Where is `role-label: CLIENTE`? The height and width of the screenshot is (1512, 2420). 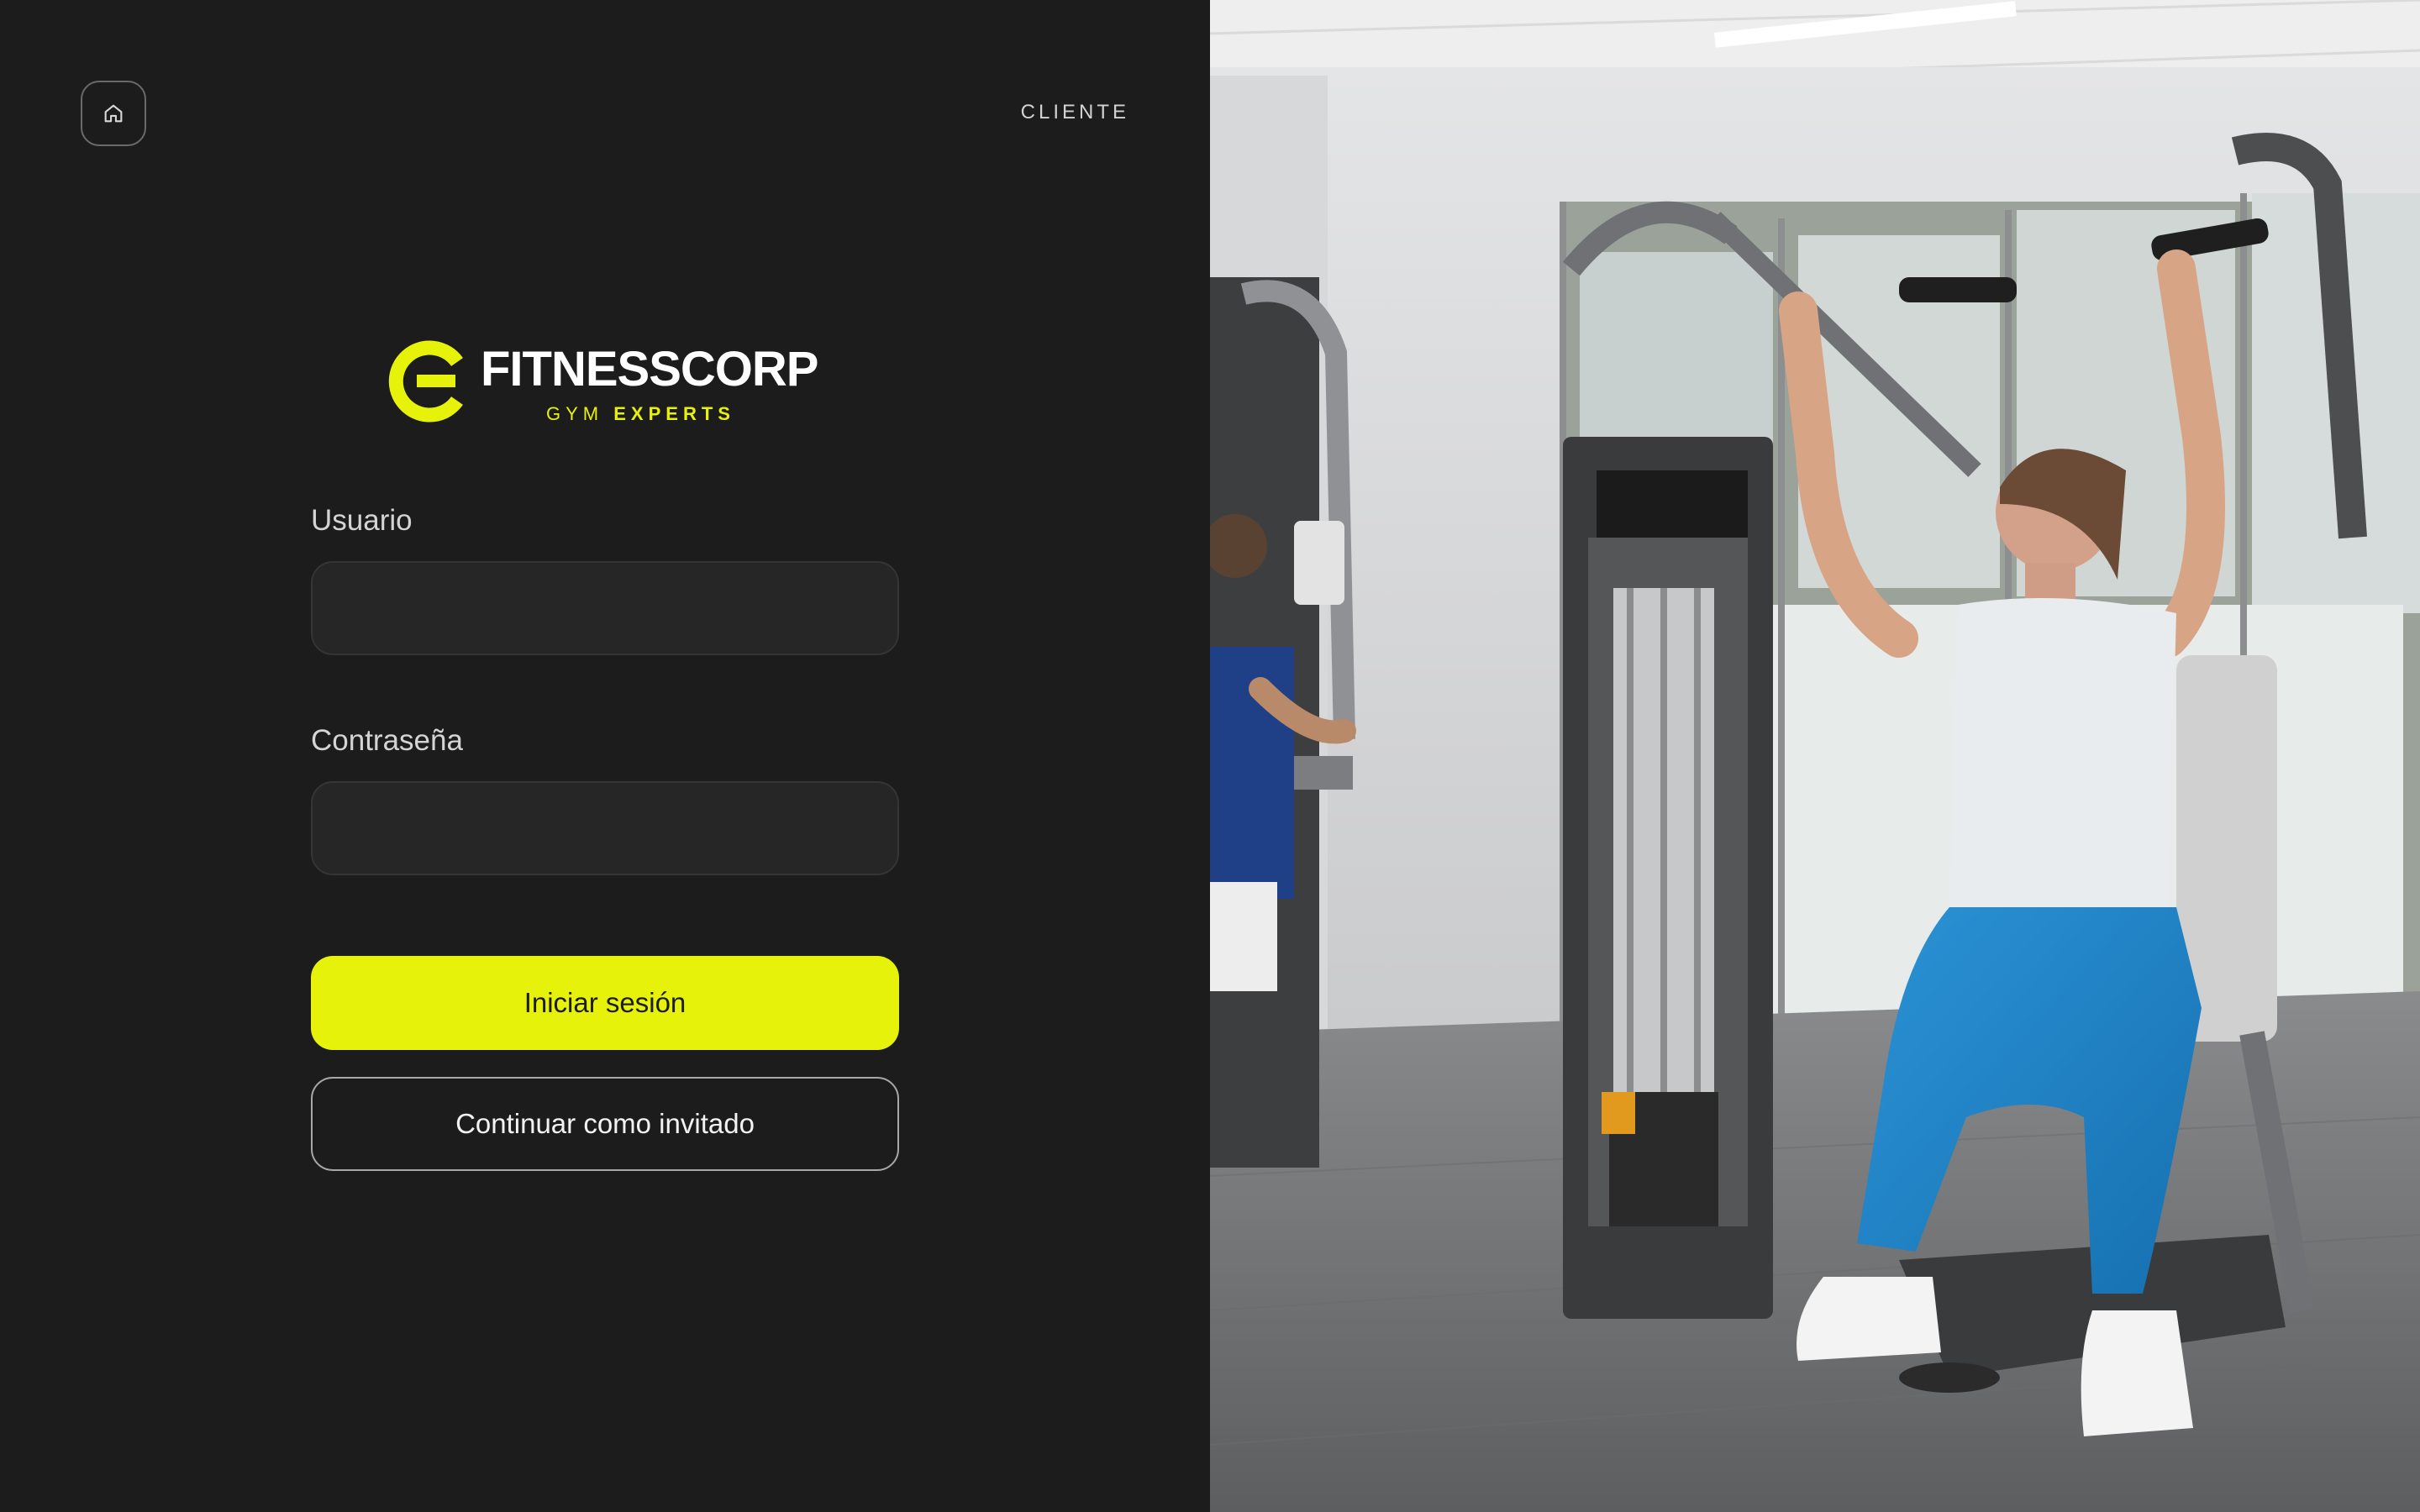
role-label: CLIENTE is located at coordinates (1074, 112).